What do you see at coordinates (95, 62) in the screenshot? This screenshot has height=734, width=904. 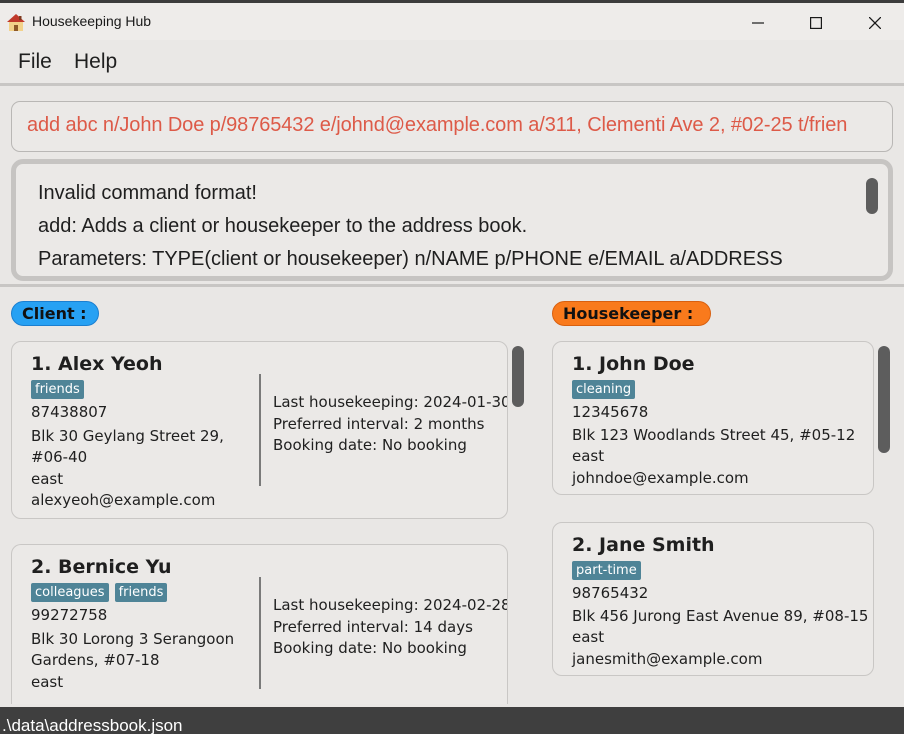 I see `menu-help: Help` at bounding box center [95, 62].